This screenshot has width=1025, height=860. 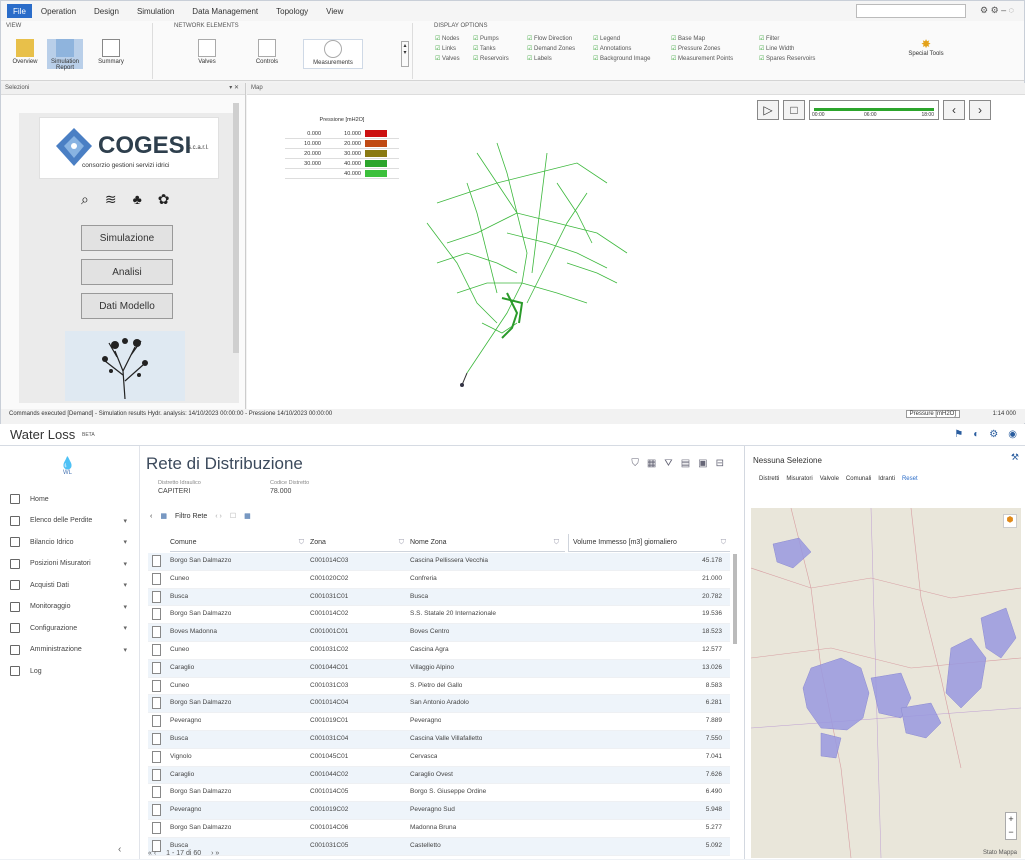 What do you see at coordinates (439, 775) in the screenshot?
I see `table-row: Caraglio C001044C02 Caraglio Ovest 7.626` at bounding box center [439, 775].